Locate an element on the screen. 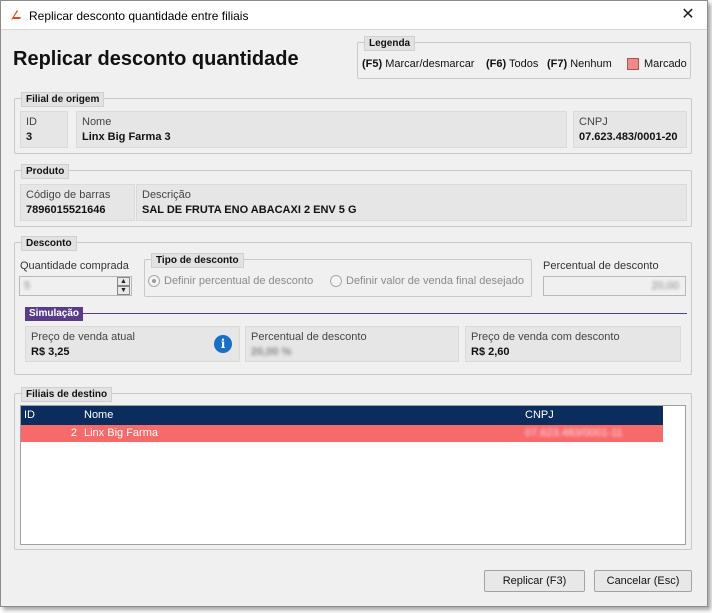 The width and height of the screenshot is (712, 613). radio-percentual is located at coordinates (154, 281).